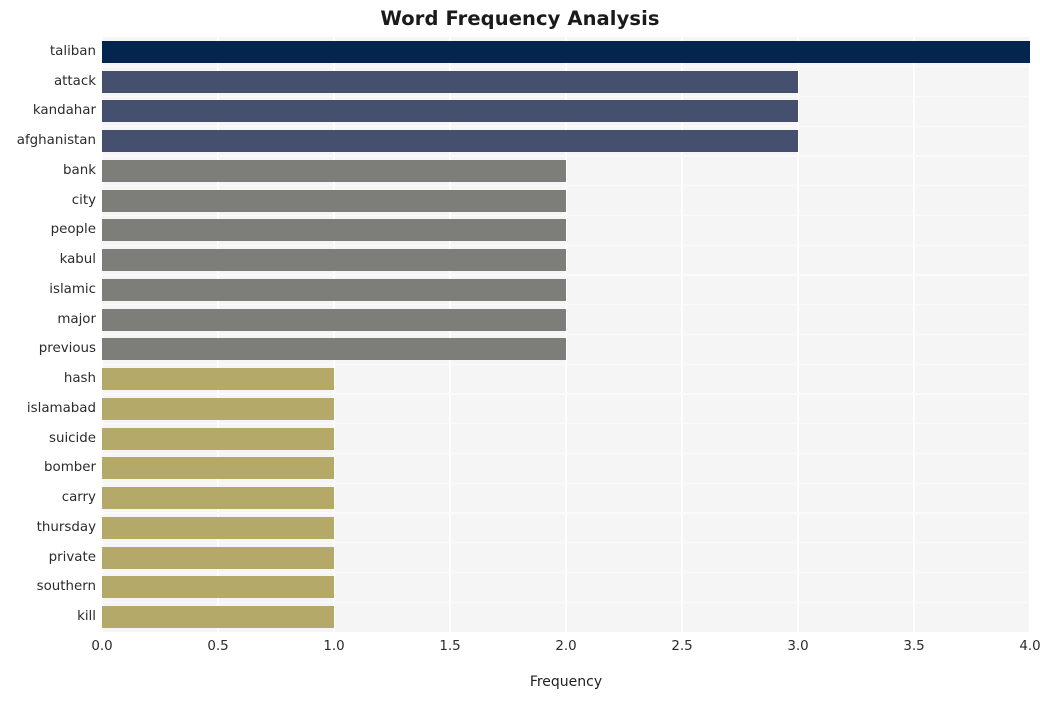 The image size is (1040, 701). I want to click on x-axis-tick-label: 1.0, so click(334, 646).